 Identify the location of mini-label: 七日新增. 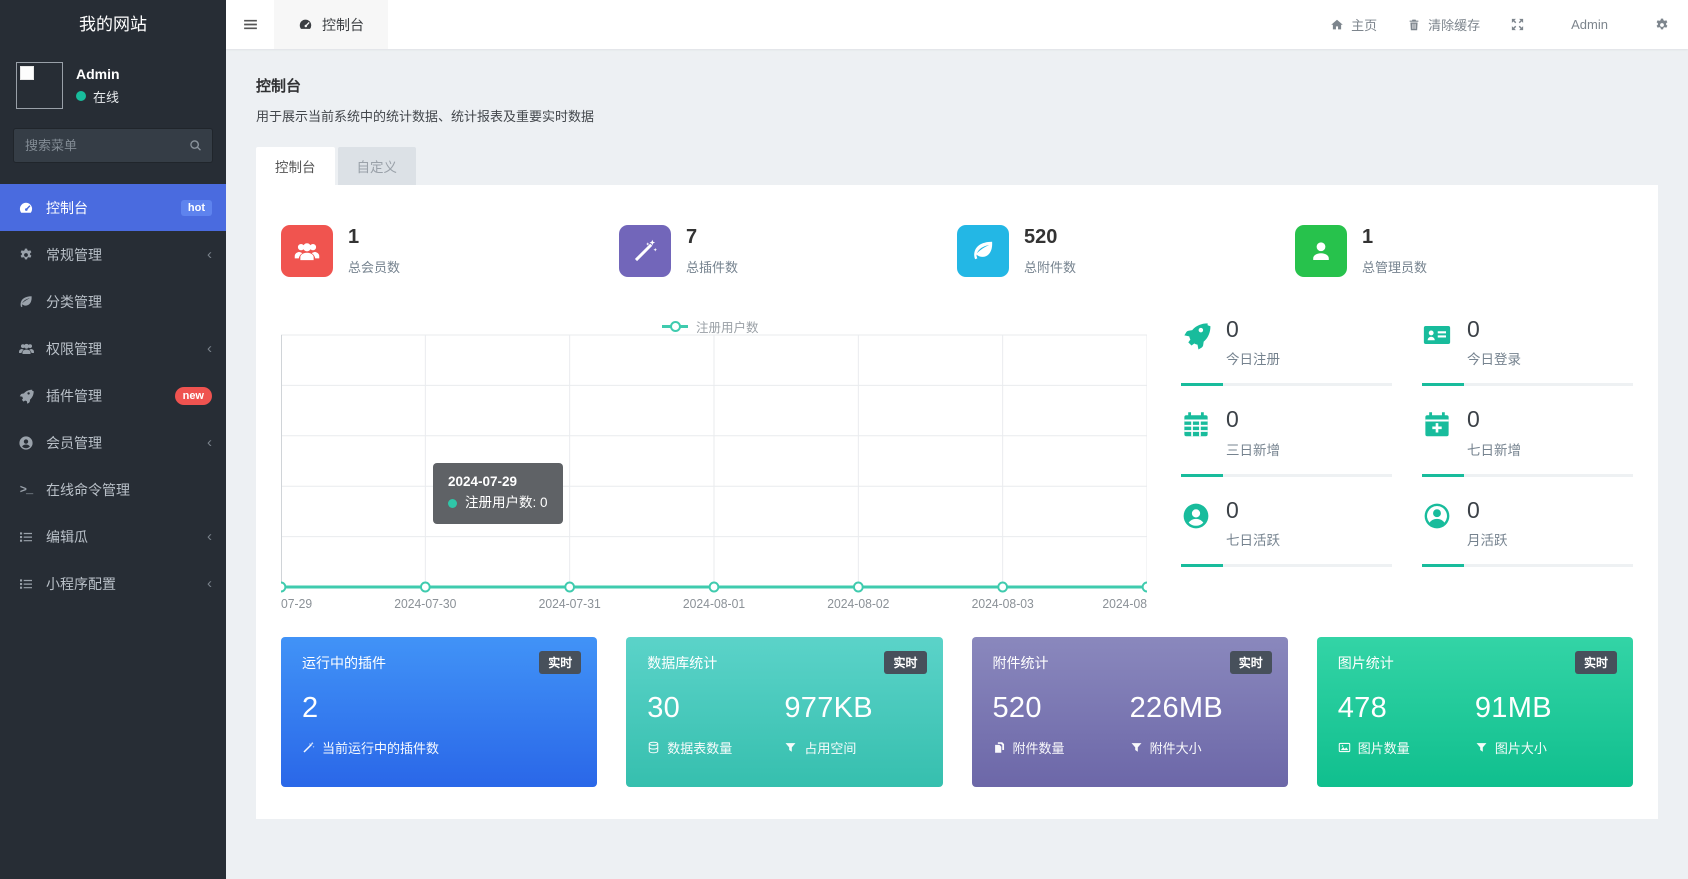
(1494, 450).